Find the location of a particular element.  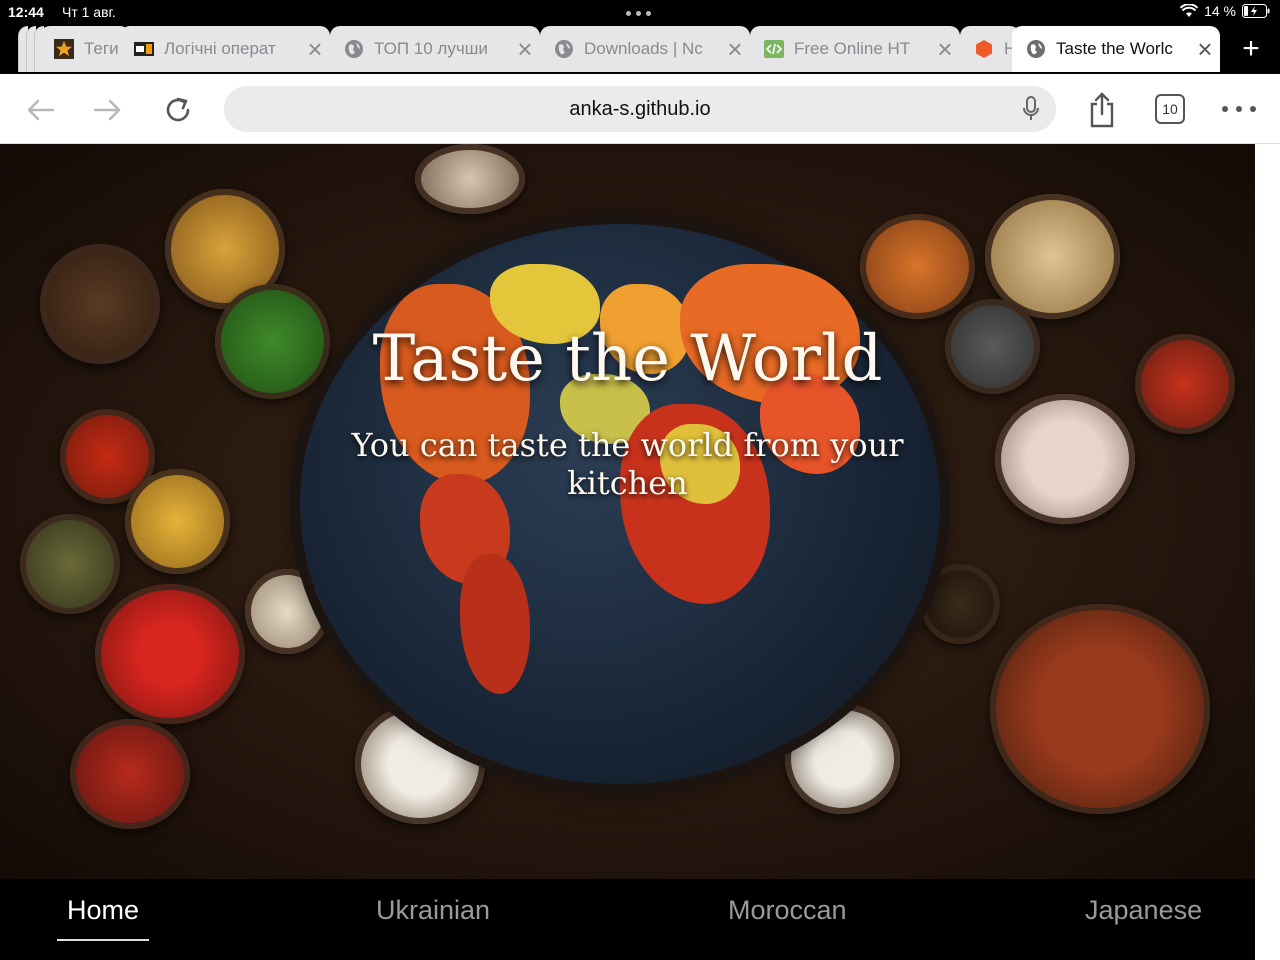

browser-toolbar: anka-s.github.io 10 is located at coordinates (640, 109).